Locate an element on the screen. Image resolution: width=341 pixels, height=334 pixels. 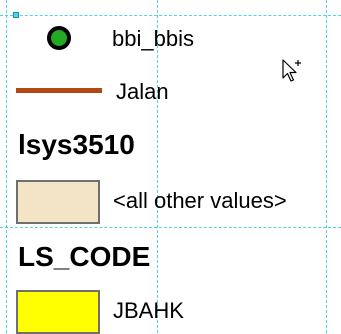
fill-swatch-all-other-values is located at coordinates (58, 202).